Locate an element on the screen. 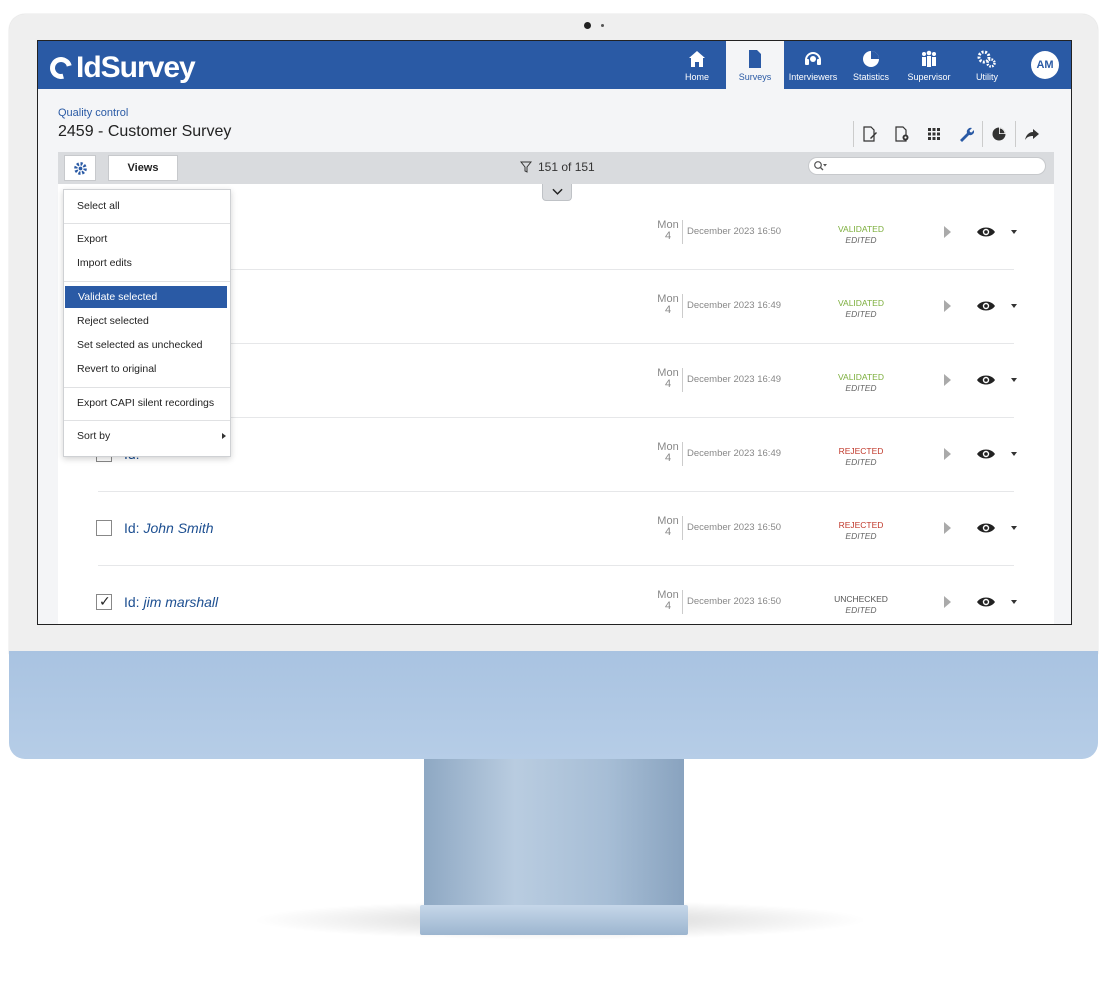 The image size is (1107, 987). filter-count: 151 of 151 is located at coordinates (557, 167).